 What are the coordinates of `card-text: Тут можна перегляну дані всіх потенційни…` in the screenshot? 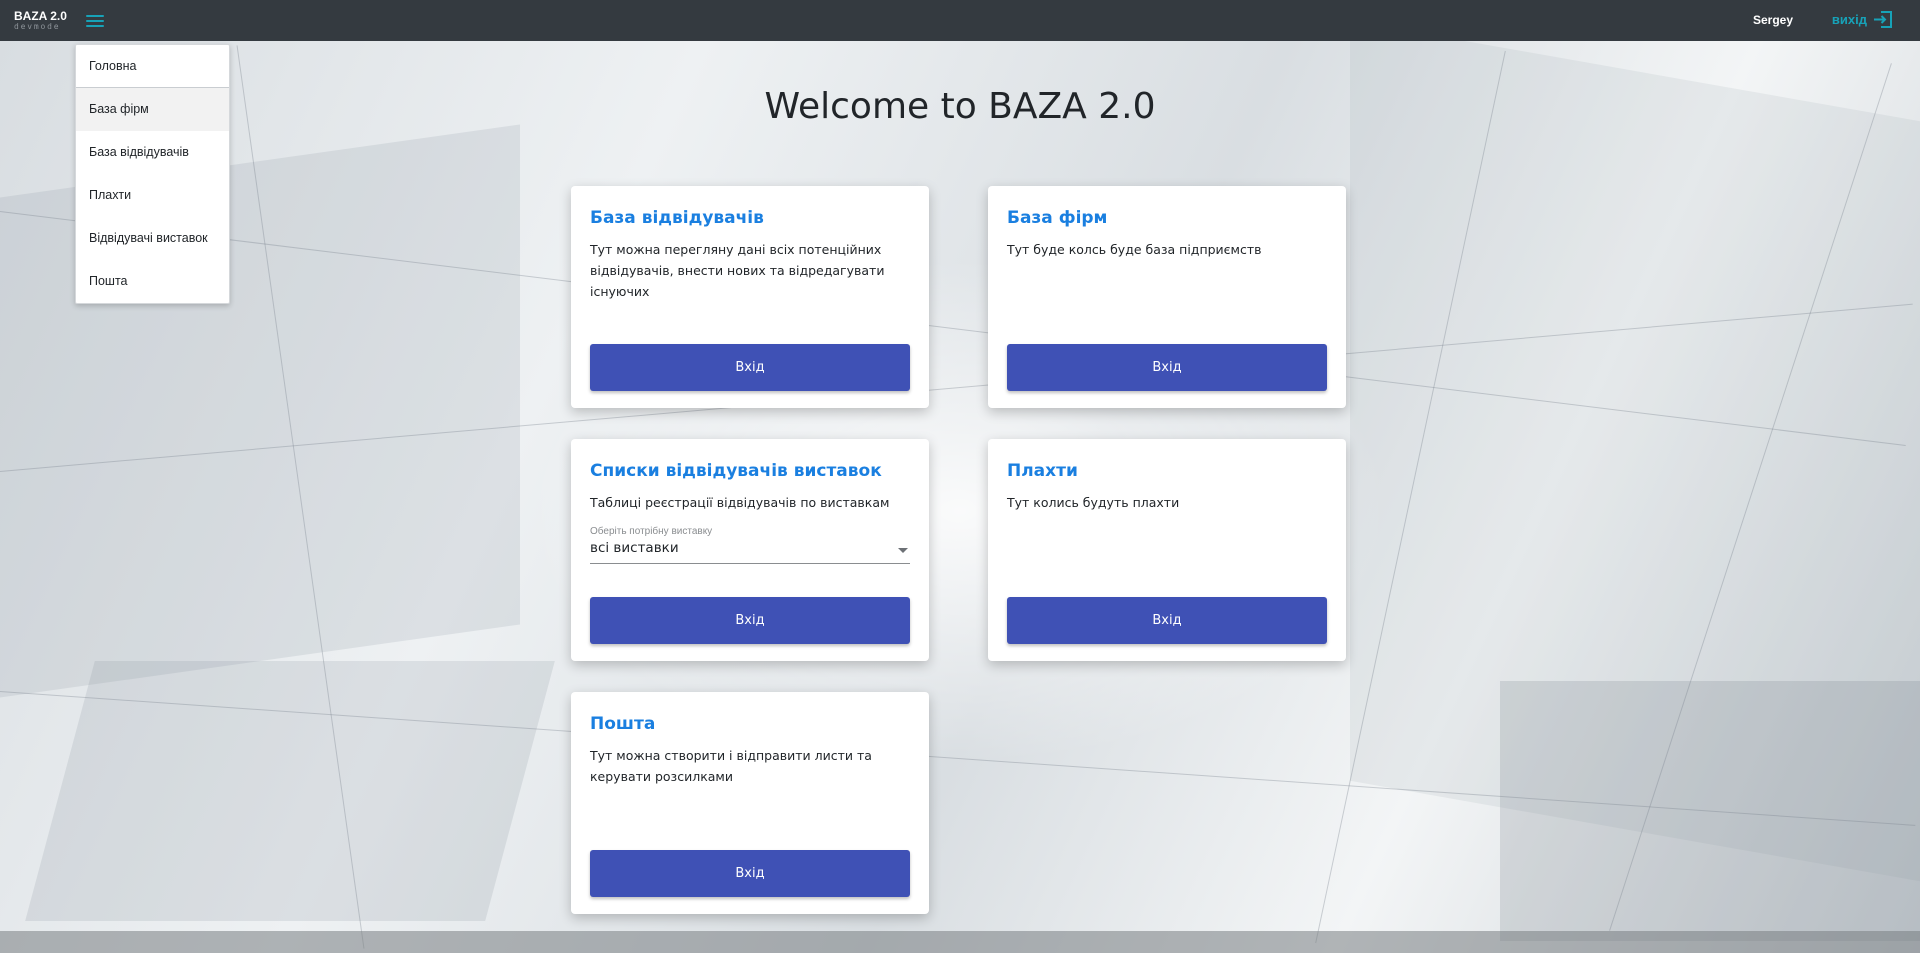 It's located at (737, 270).